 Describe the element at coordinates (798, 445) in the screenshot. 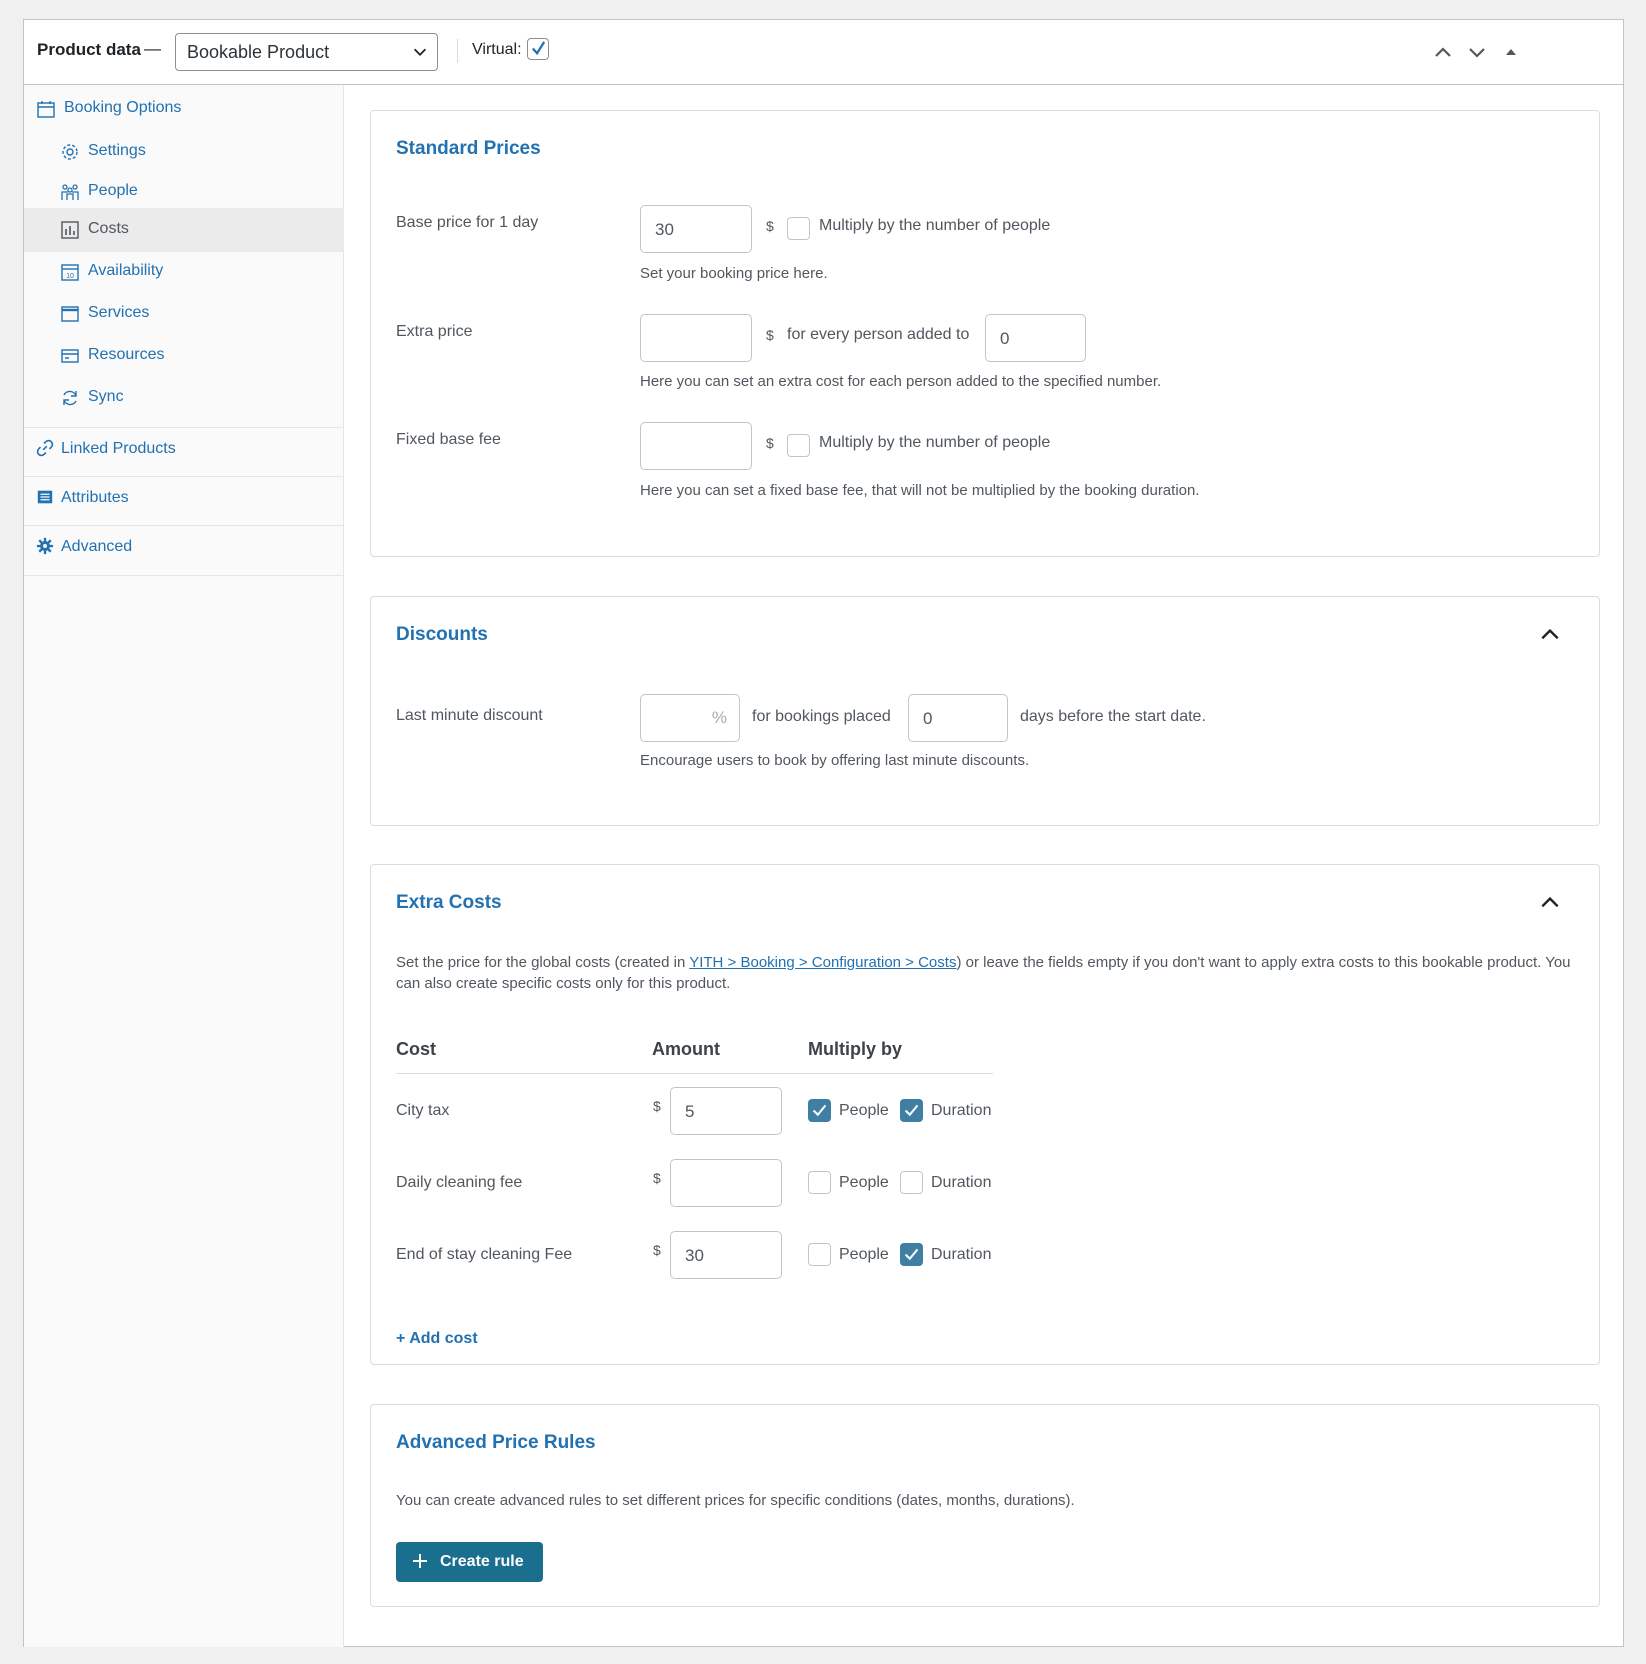

I see `fixed-fee-multiply-checkbox` at that location.